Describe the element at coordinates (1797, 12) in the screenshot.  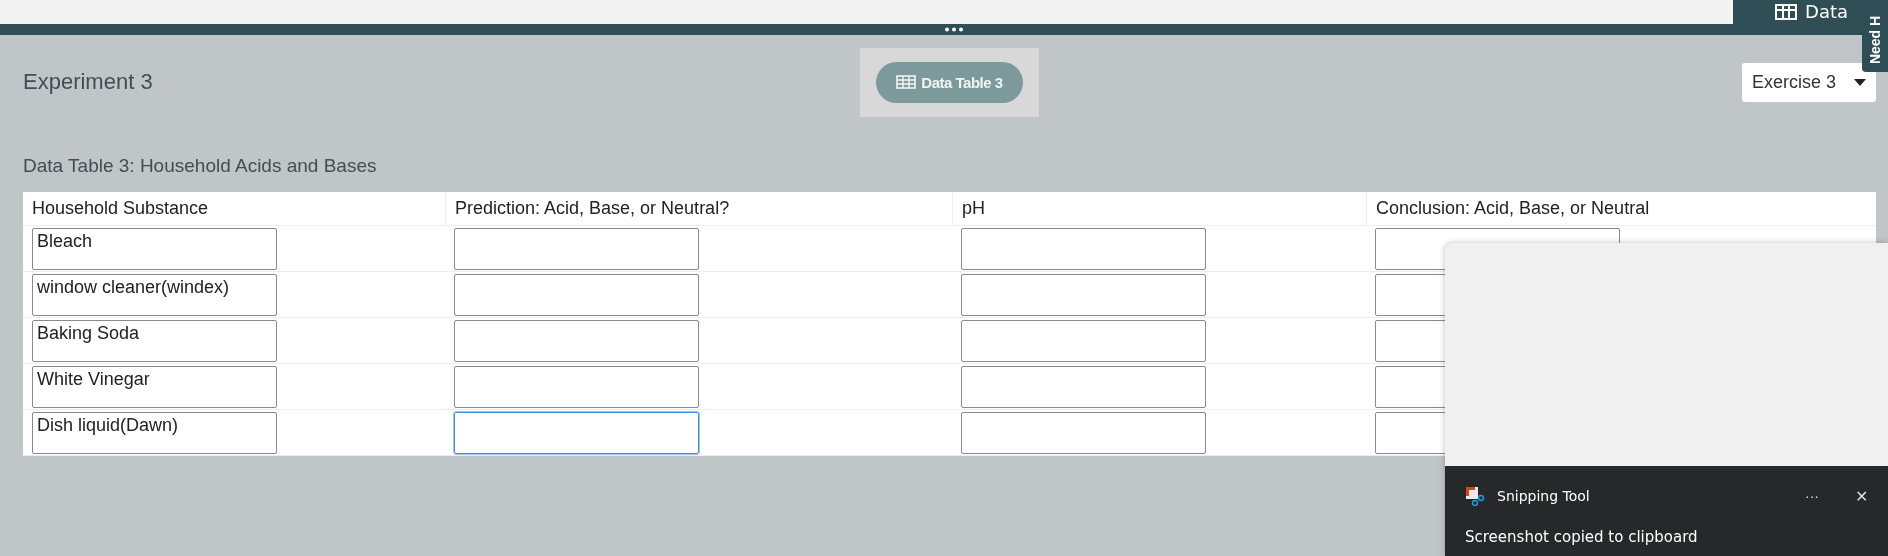
I see `data-tab: Data` at that location.